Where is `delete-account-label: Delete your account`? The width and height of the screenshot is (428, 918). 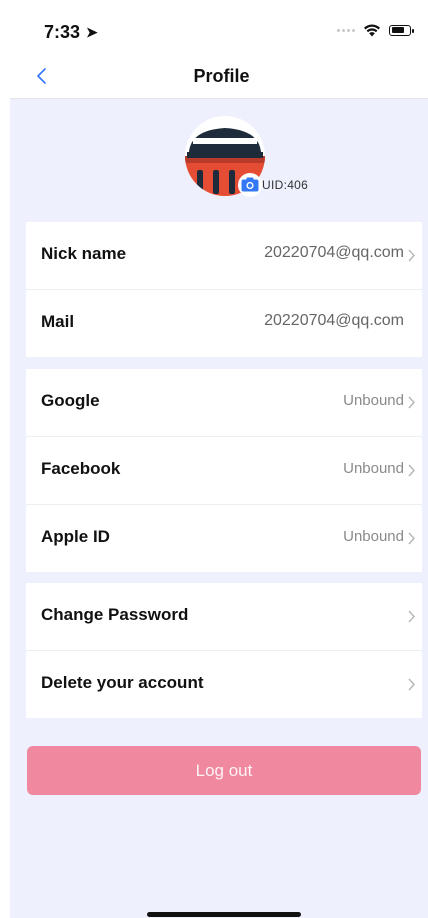
delete-account-label: Delete your account is located at coordinates (122, 682).